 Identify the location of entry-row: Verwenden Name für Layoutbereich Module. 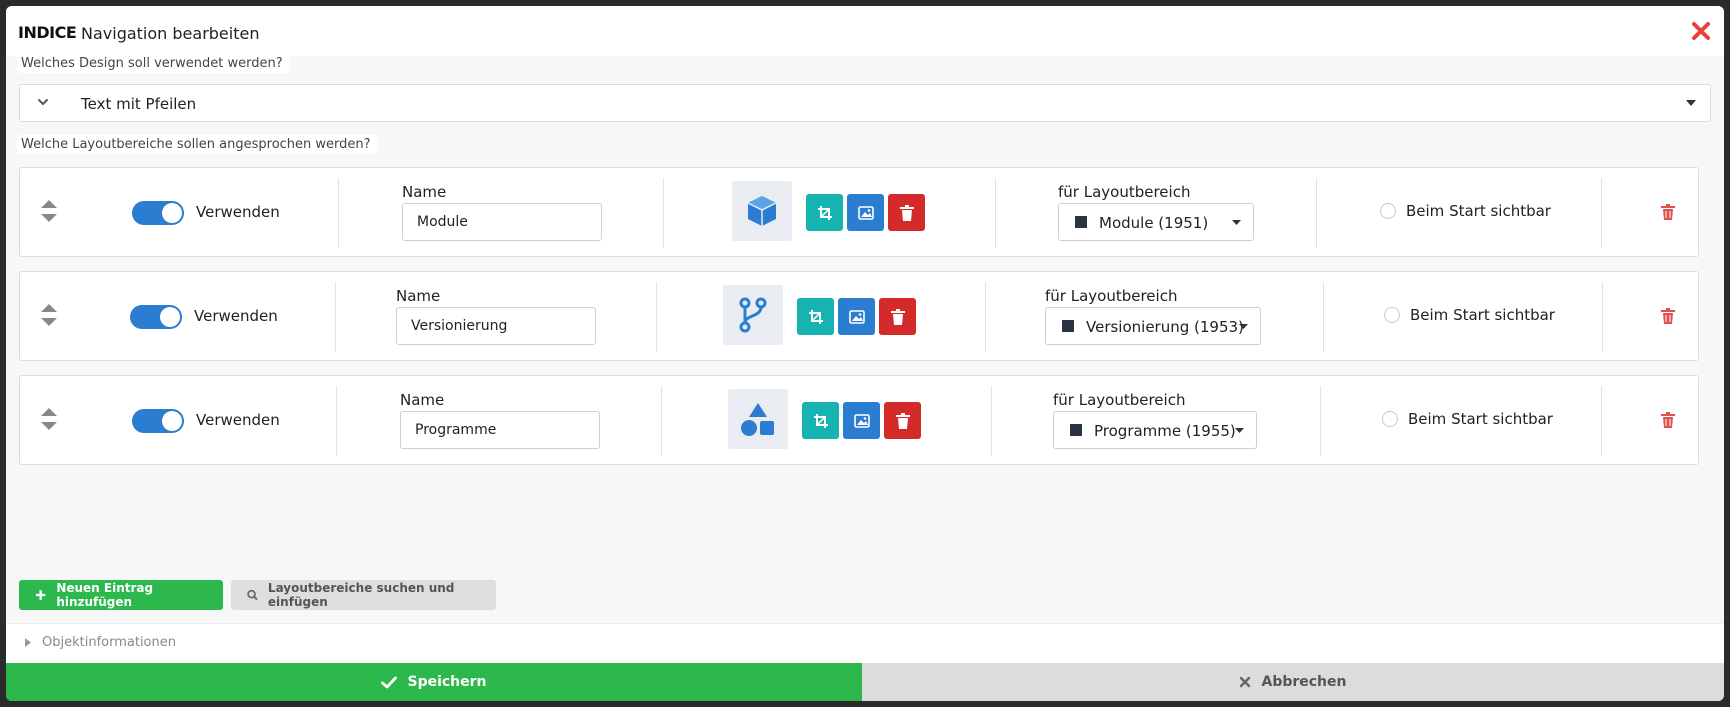
(859, 212).